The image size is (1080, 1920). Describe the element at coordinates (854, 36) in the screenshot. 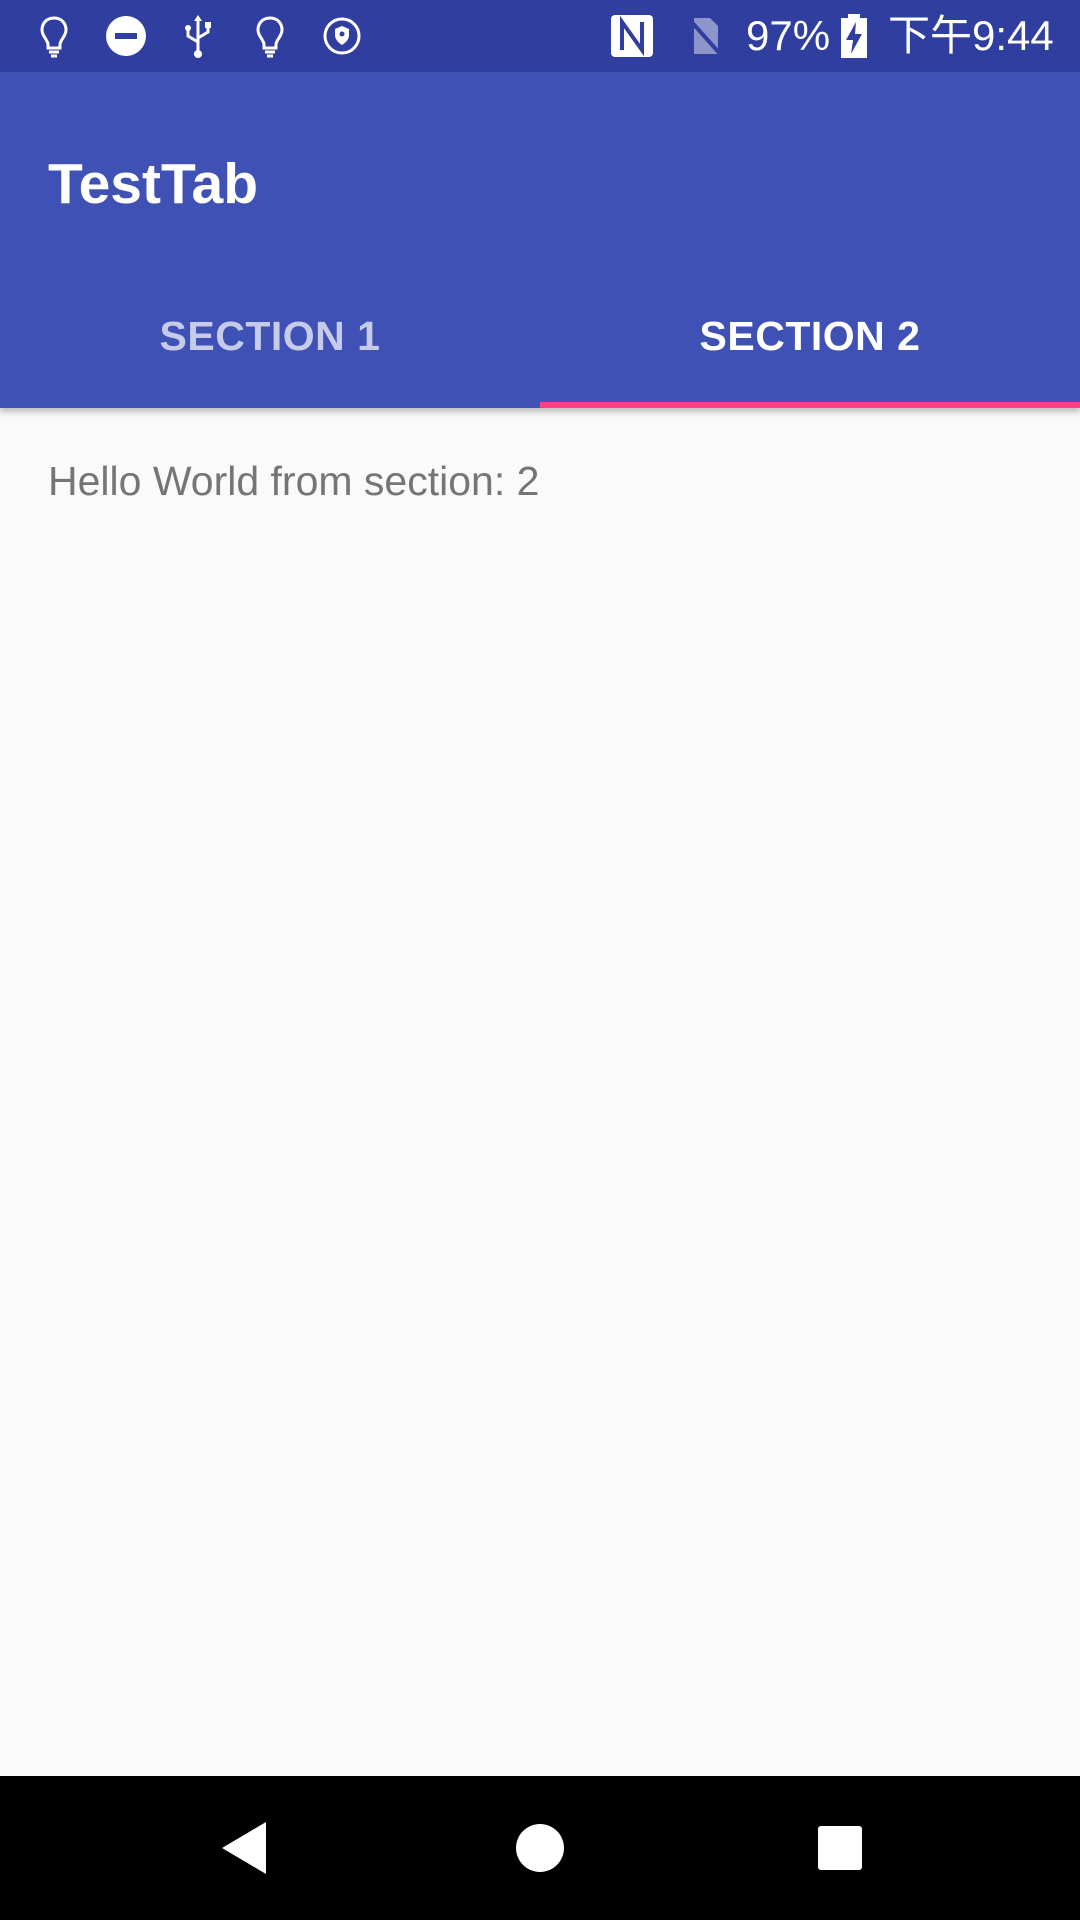

I see `battery-charging-icon` at that location.